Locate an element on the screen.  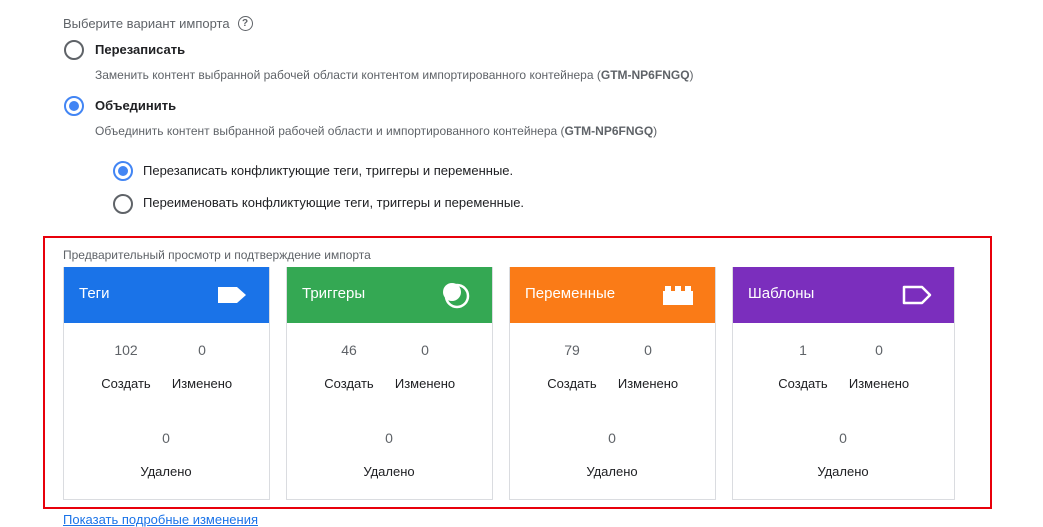
variables-deleted-count: 0 is located at coordinates (612, 438).